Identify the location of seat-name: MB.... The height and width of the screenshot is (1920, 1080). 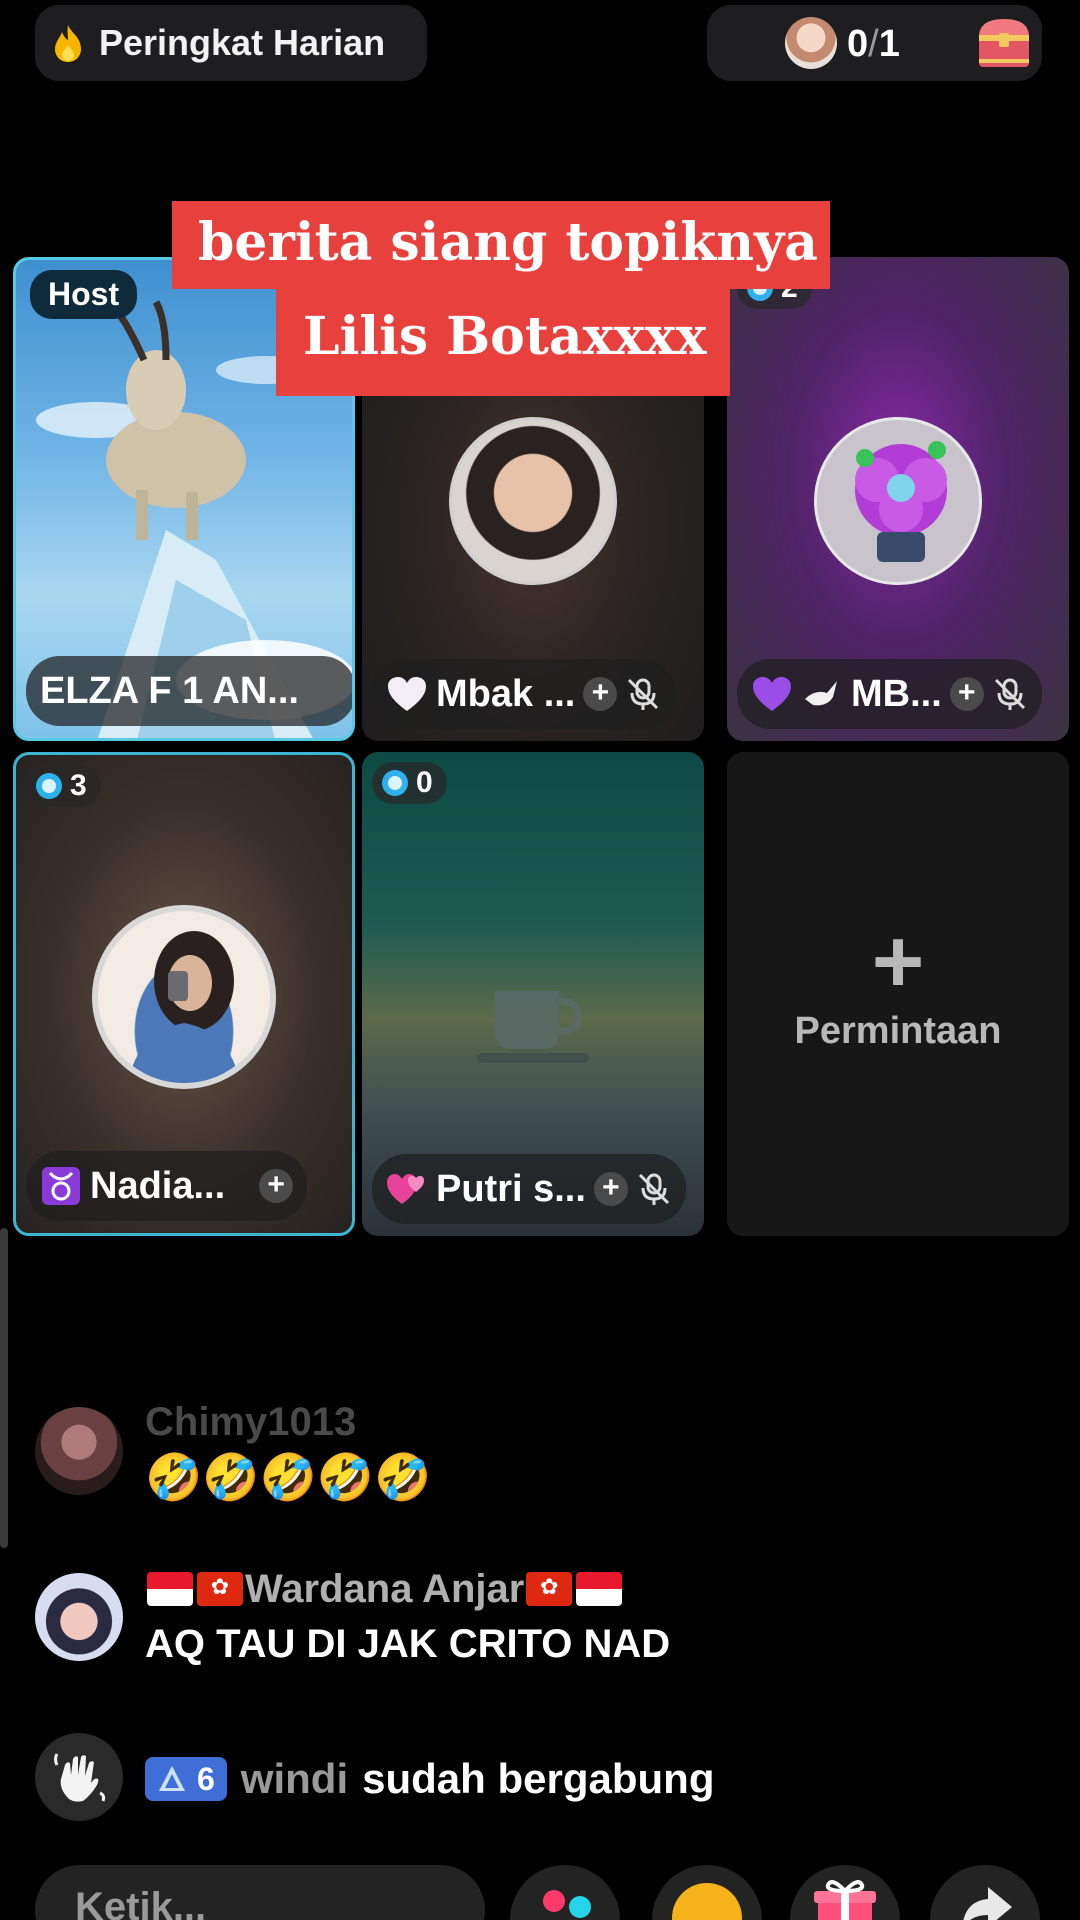
(896, 693).